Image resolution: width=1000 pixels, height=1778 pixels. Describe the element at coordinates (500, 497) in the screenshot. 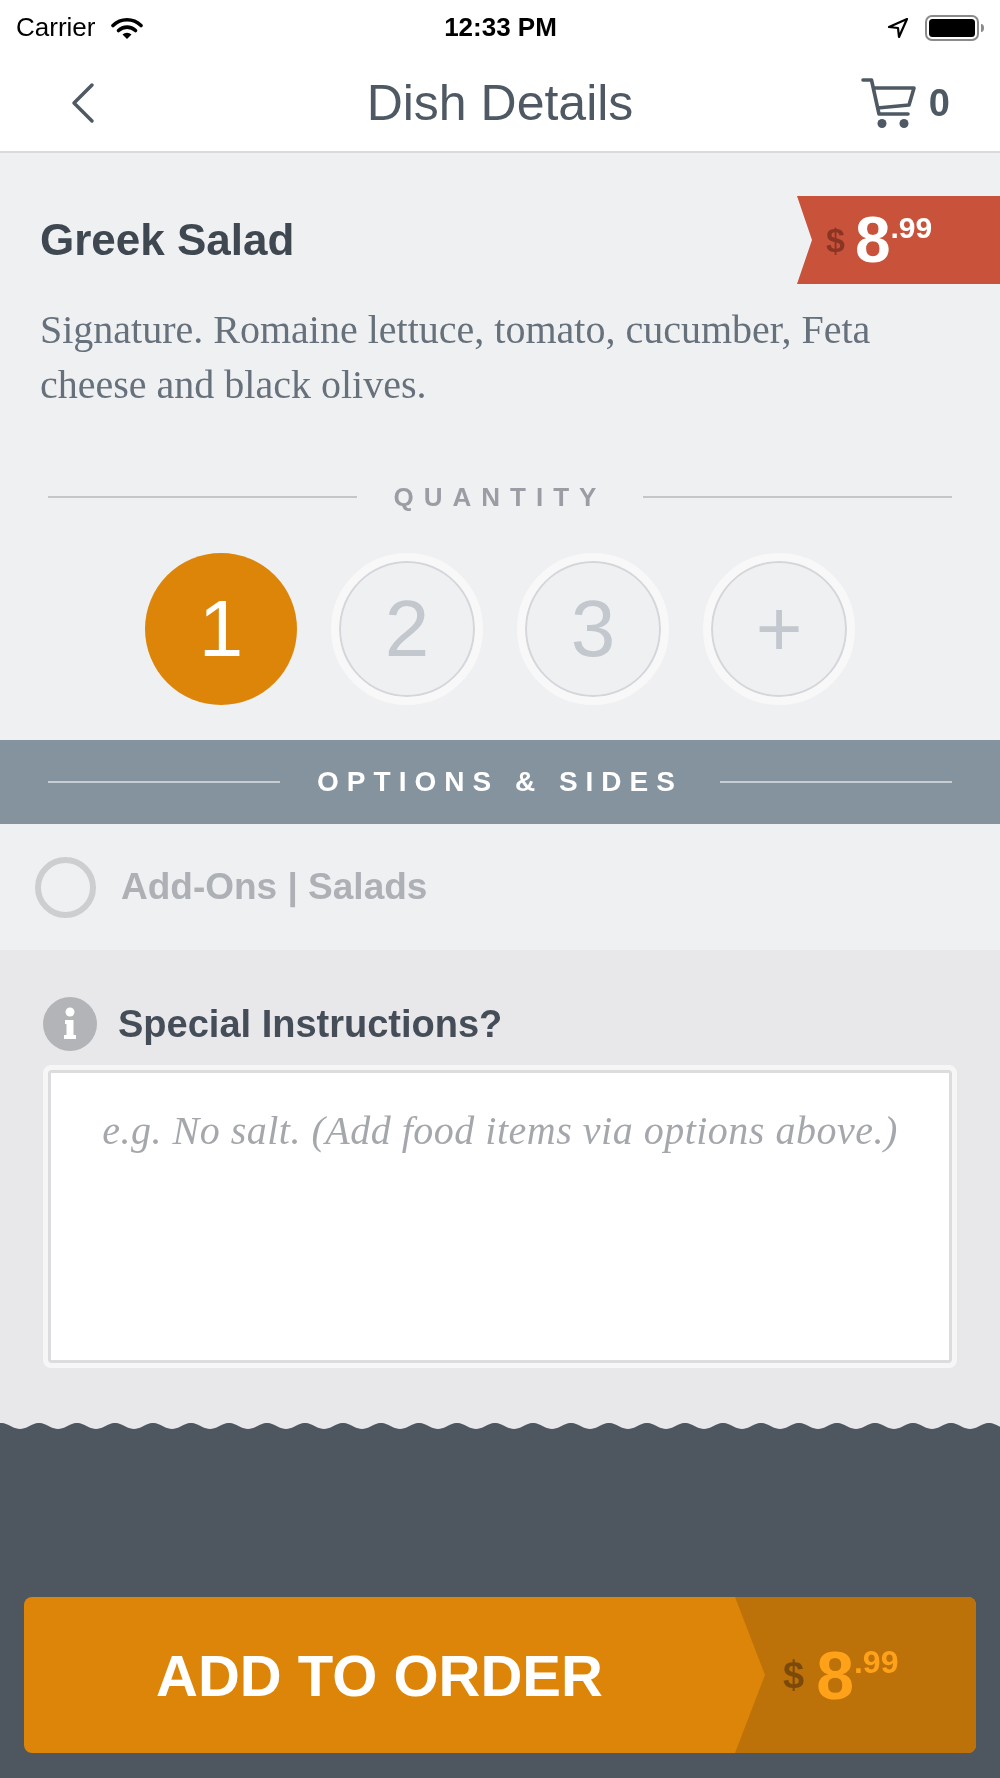

I see `section-heading: QUANTITY` at that location.